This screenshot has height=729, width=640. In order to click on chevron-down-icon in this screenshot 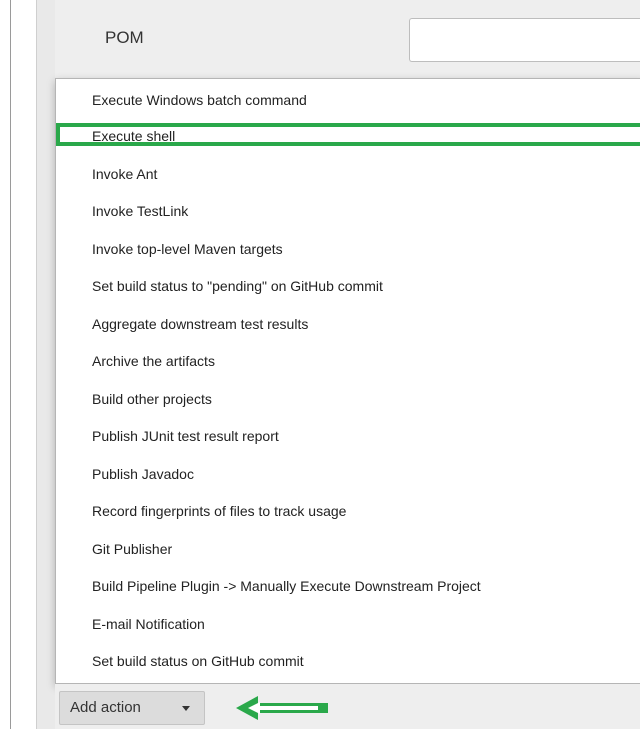, I will do `click(186, 708)`.